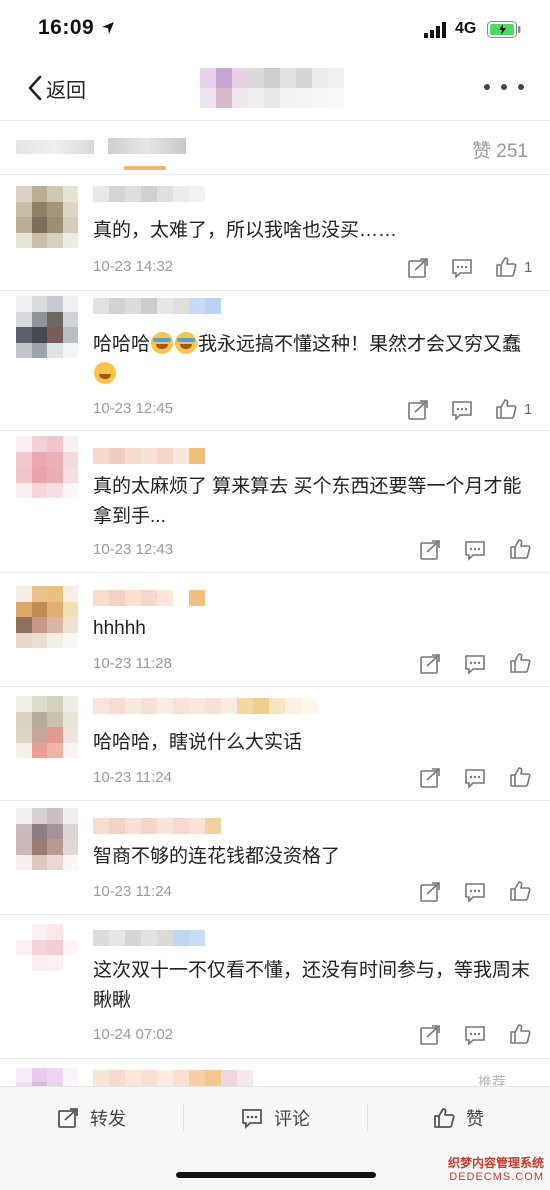  Describe the element at coordinates (133, 408) in the screenshot. I see `comment-time: 10-23 12:45` at that location.